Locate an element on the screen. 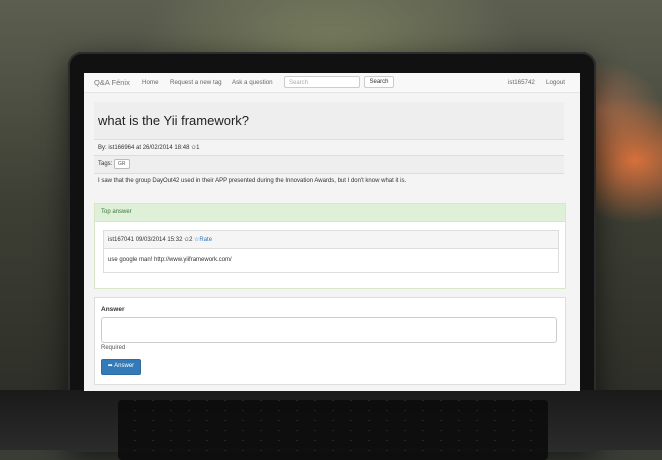 The image size is (662, 460). submit-answer-button: ➦ Answer is located at coordinates (121, 367).